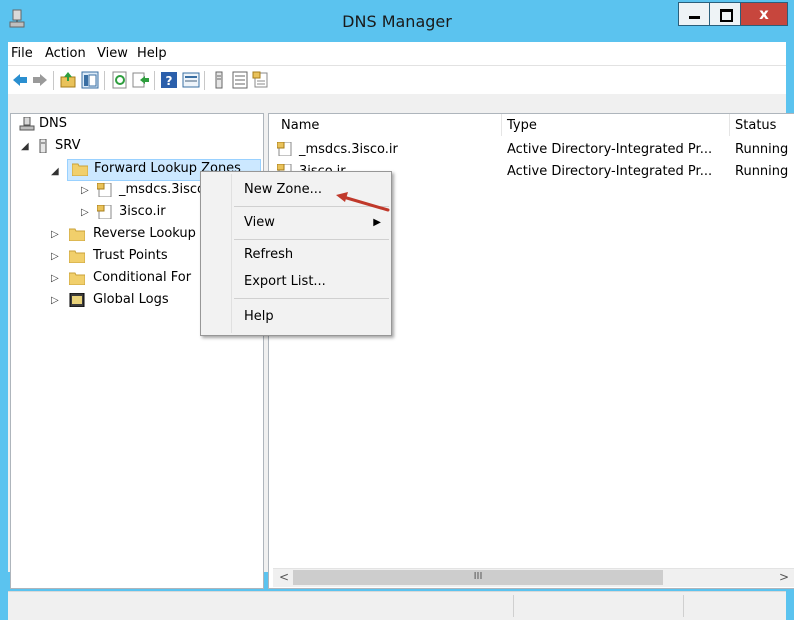 The height and width of the screenshot is (620, 794). Describe the element at coordinates (22, 53) in the screenshot. I see `menu-file: File` at that location.